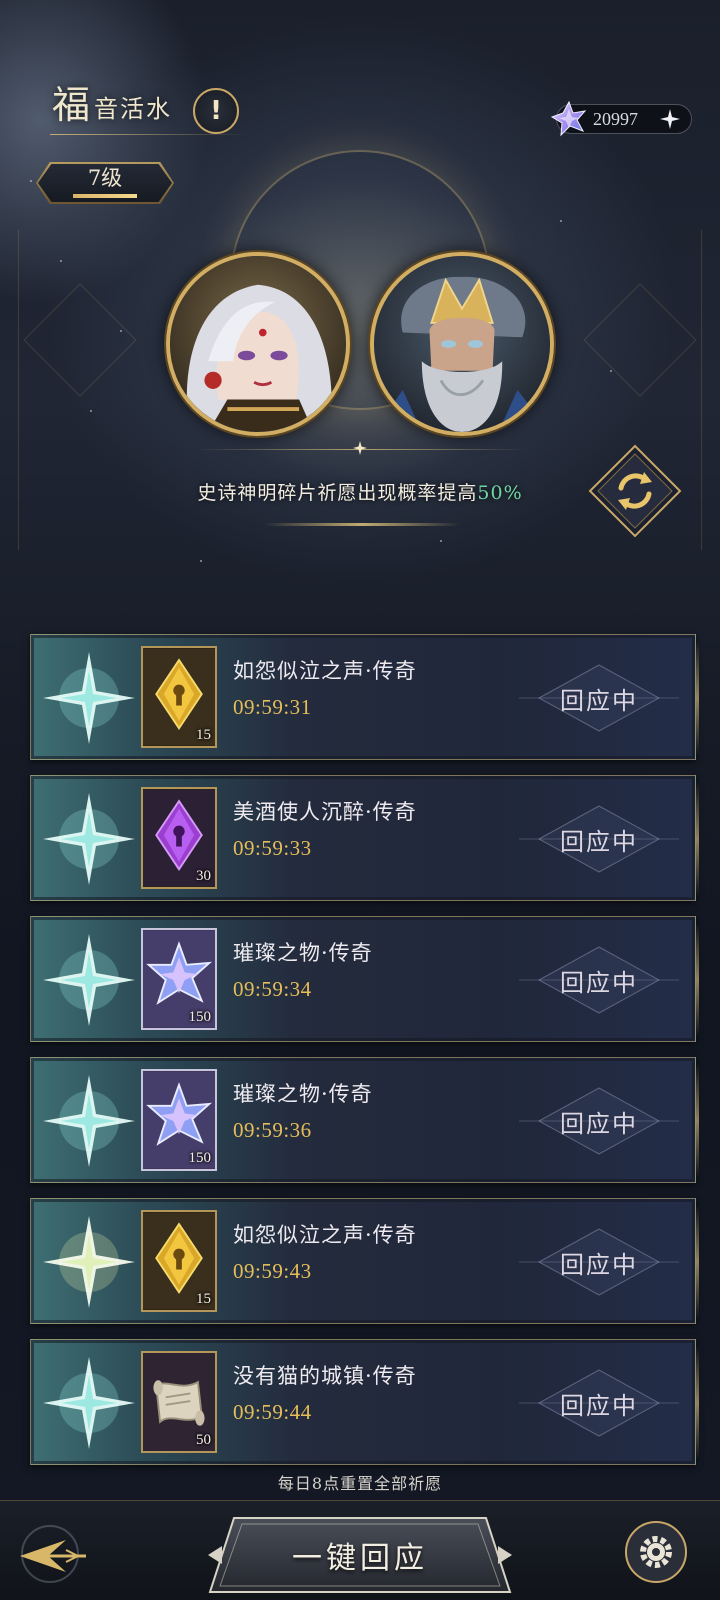  Describe the element at coordinates (203, 876) in the screenshot. I see `item-count: 30` at that location.